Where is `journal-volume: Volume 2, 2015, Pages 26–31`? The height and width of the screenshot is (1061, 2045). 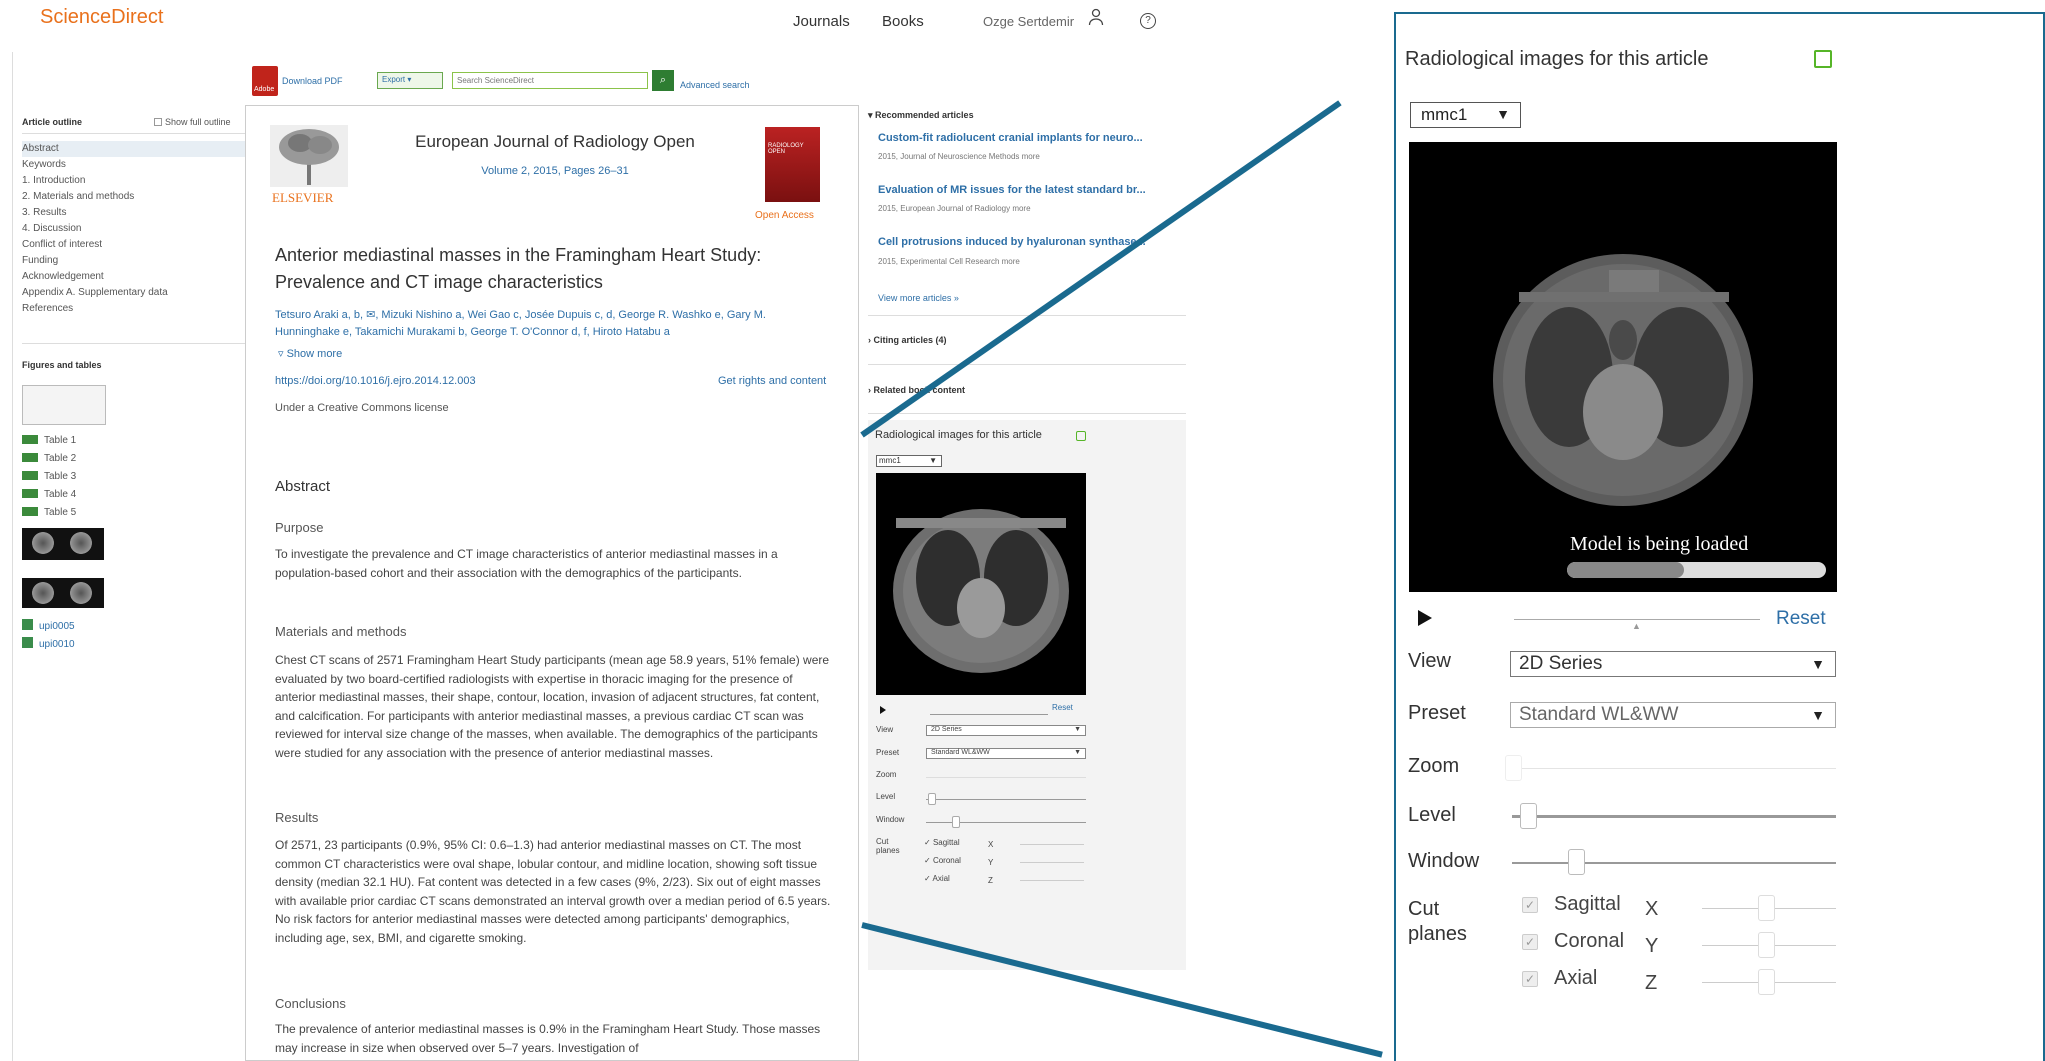 journal-volume: Volume 2, 2015, Pages 26–31 is located at coordinates (555, 171).